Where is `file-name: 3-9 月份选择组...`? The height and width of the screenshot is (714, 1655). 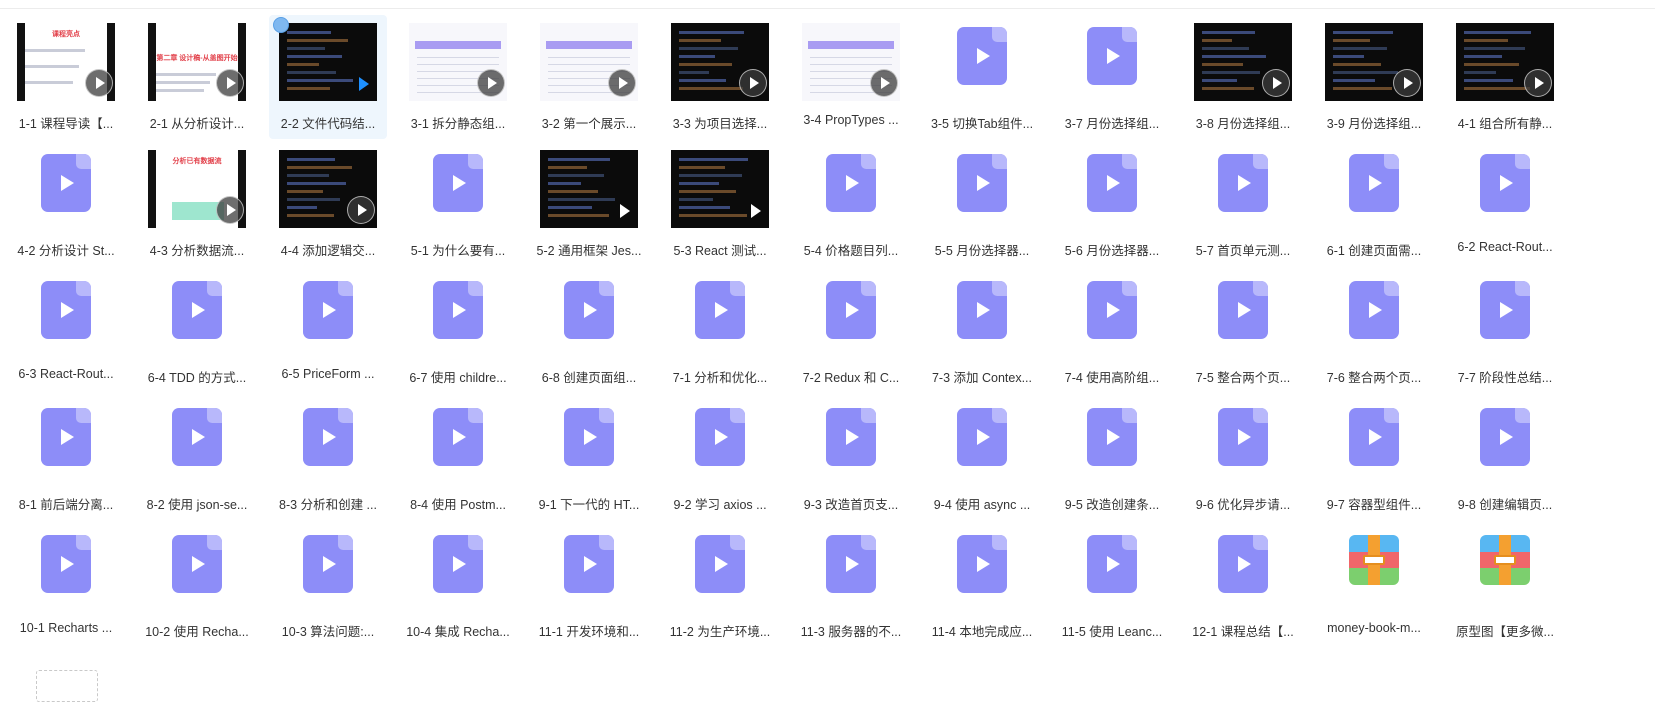
file-name: 3-9 月份选择组... is located at coordinates (1374, 124).